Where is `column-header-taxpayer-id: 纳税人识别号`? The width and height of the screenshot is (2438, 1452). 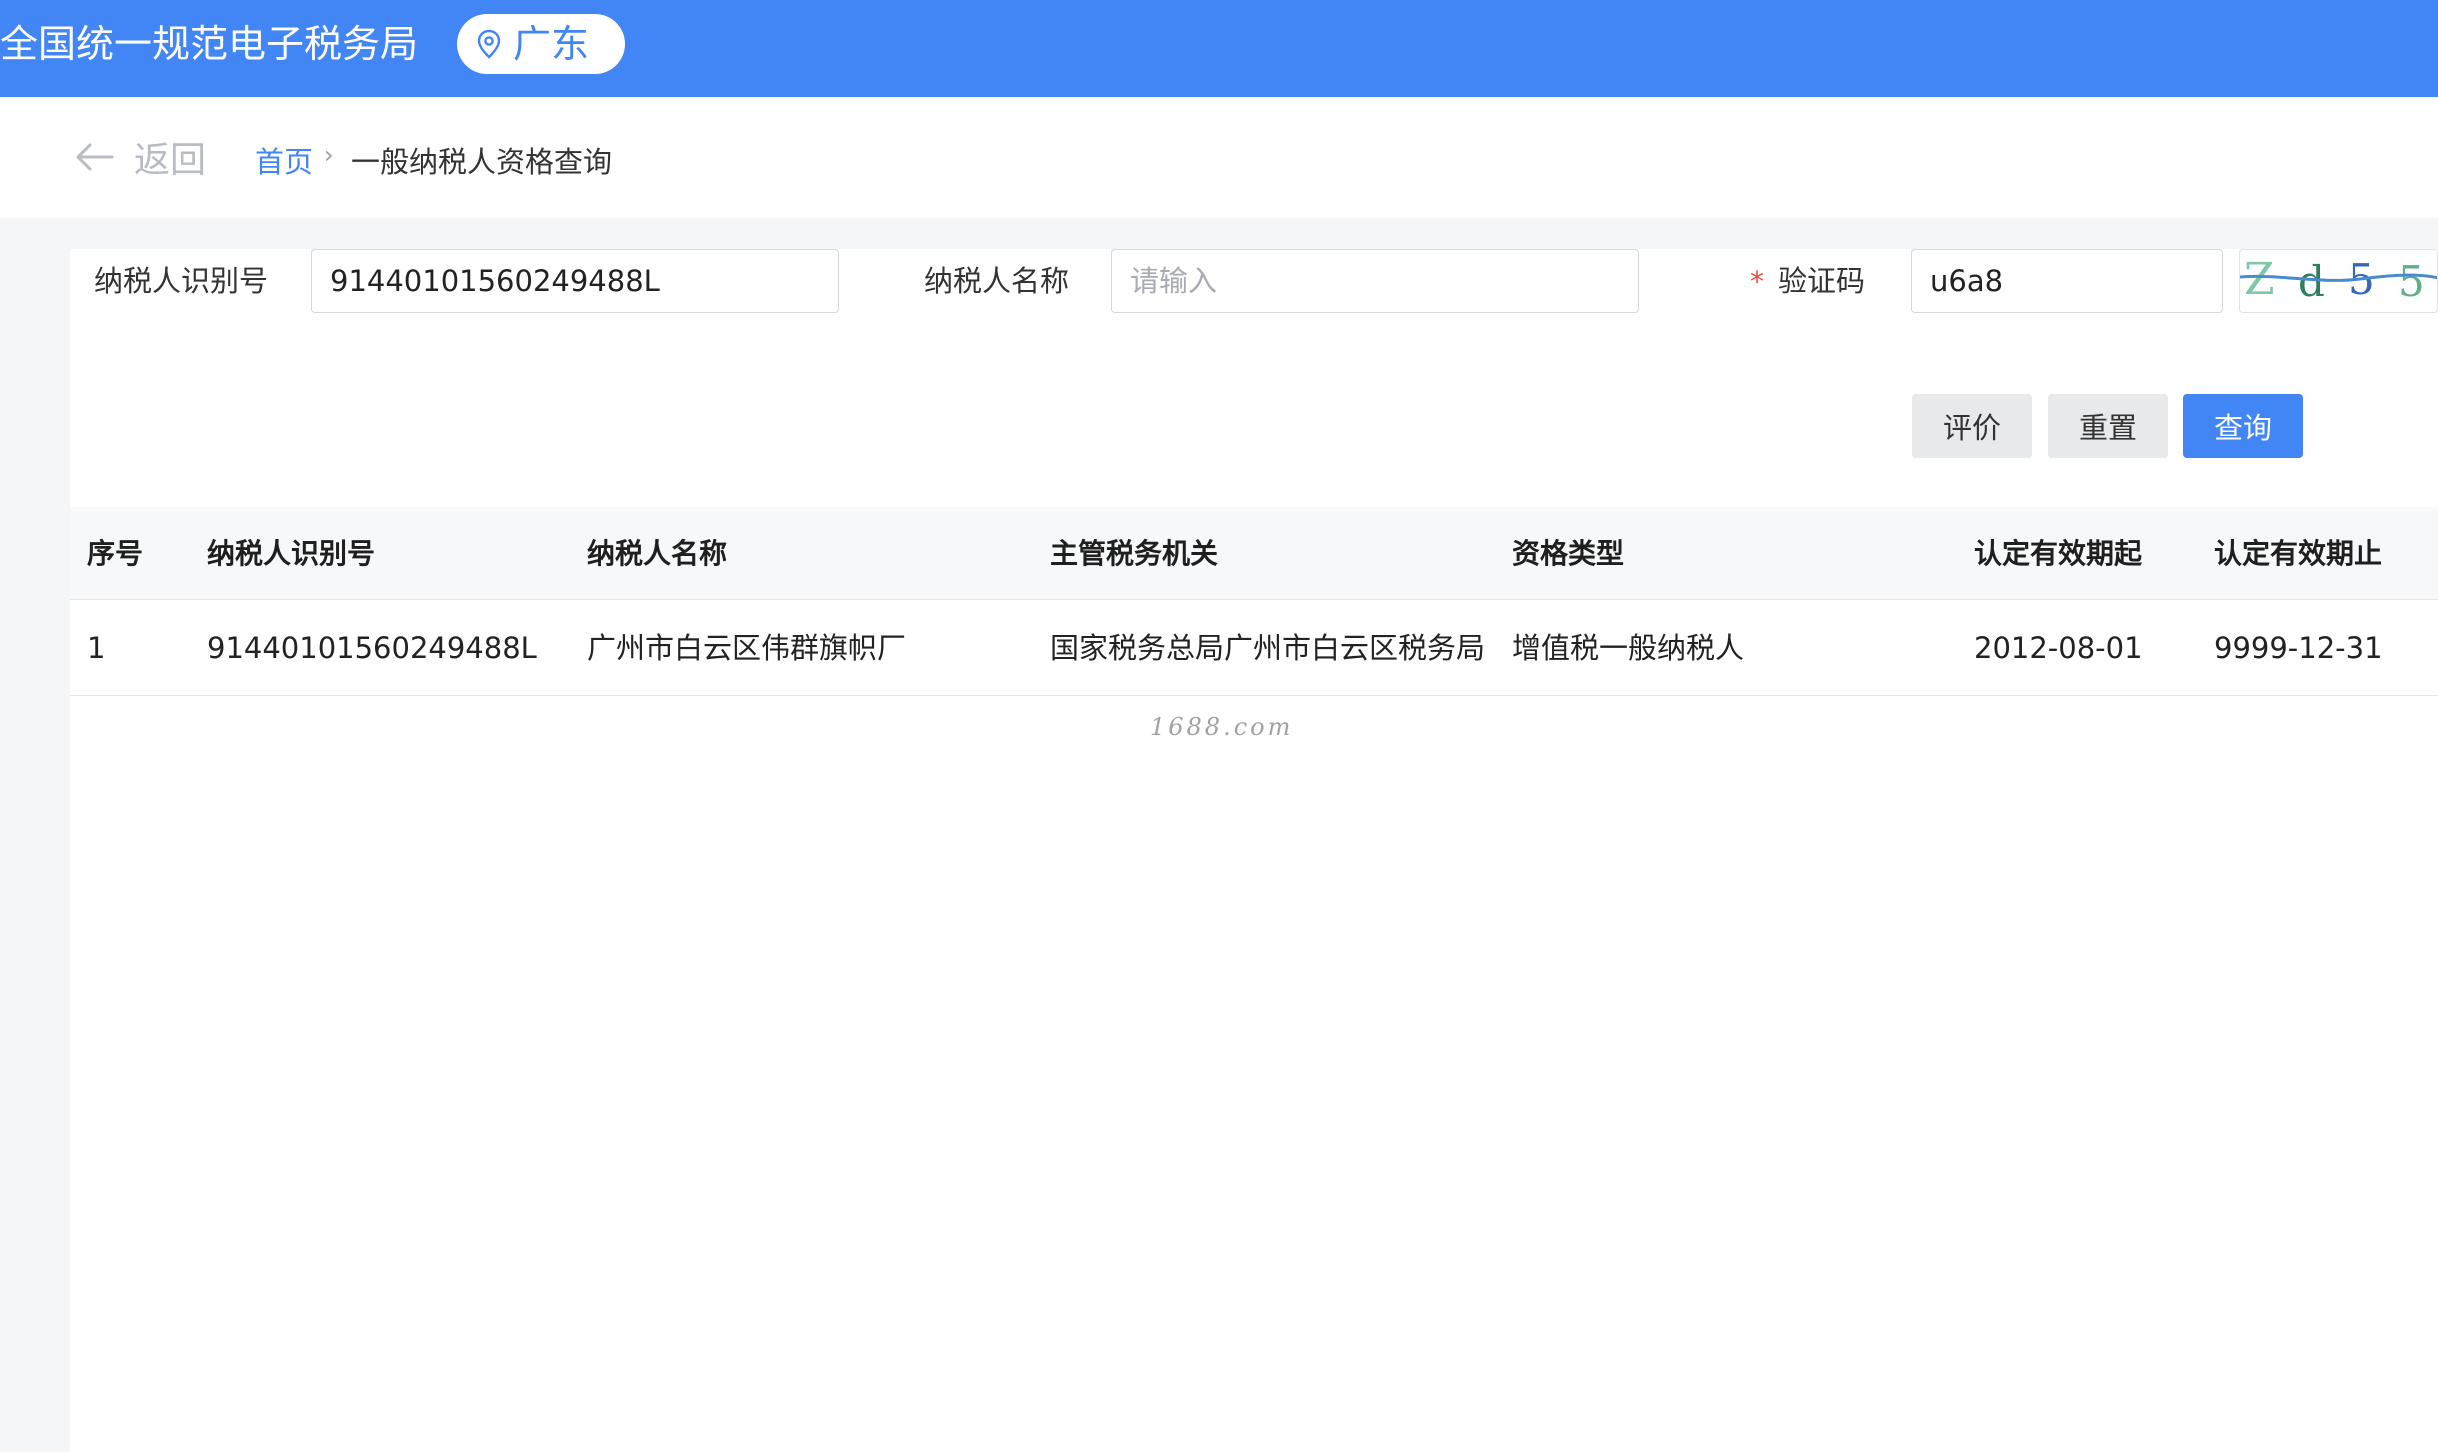 column-header-taxpayer-id: 纳税人识别号 is located at coordinates (291, 553).